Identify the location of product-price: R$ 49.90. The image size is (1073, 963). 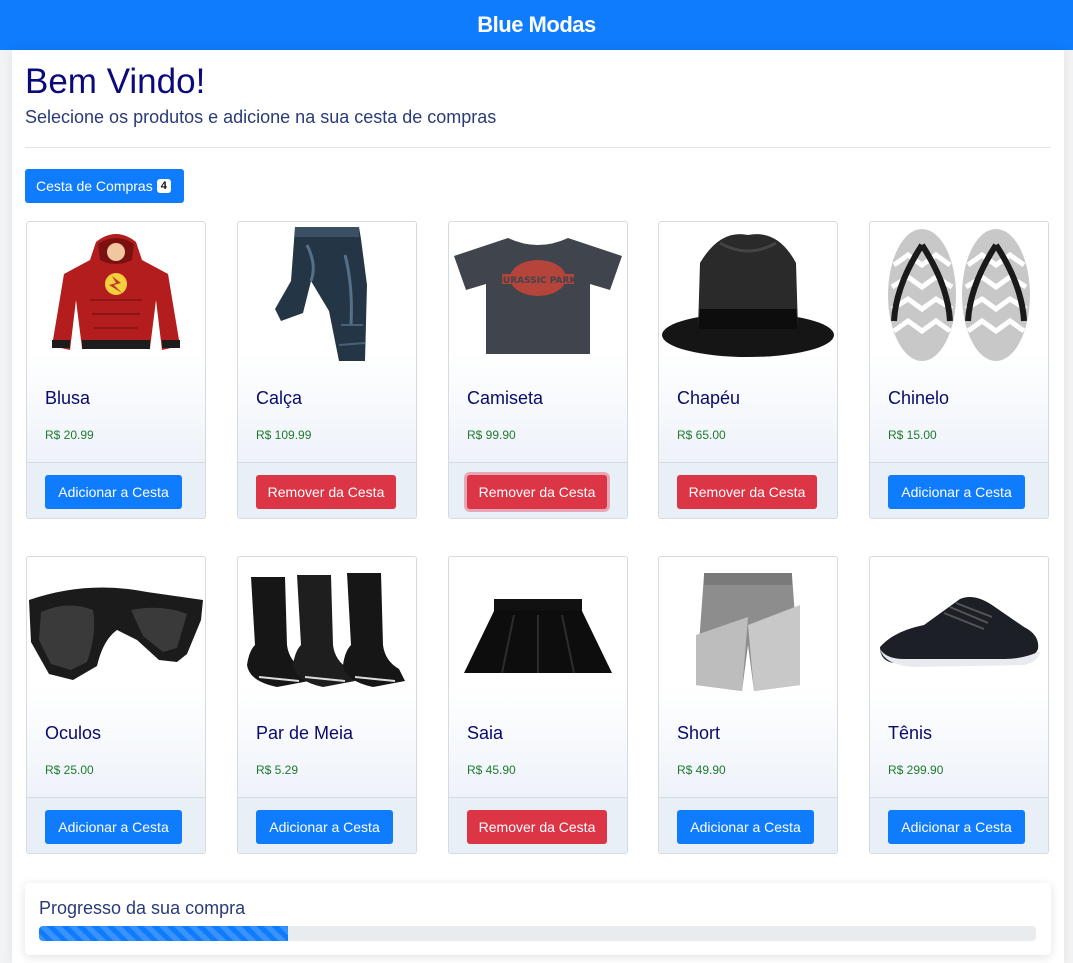
(701, 770).